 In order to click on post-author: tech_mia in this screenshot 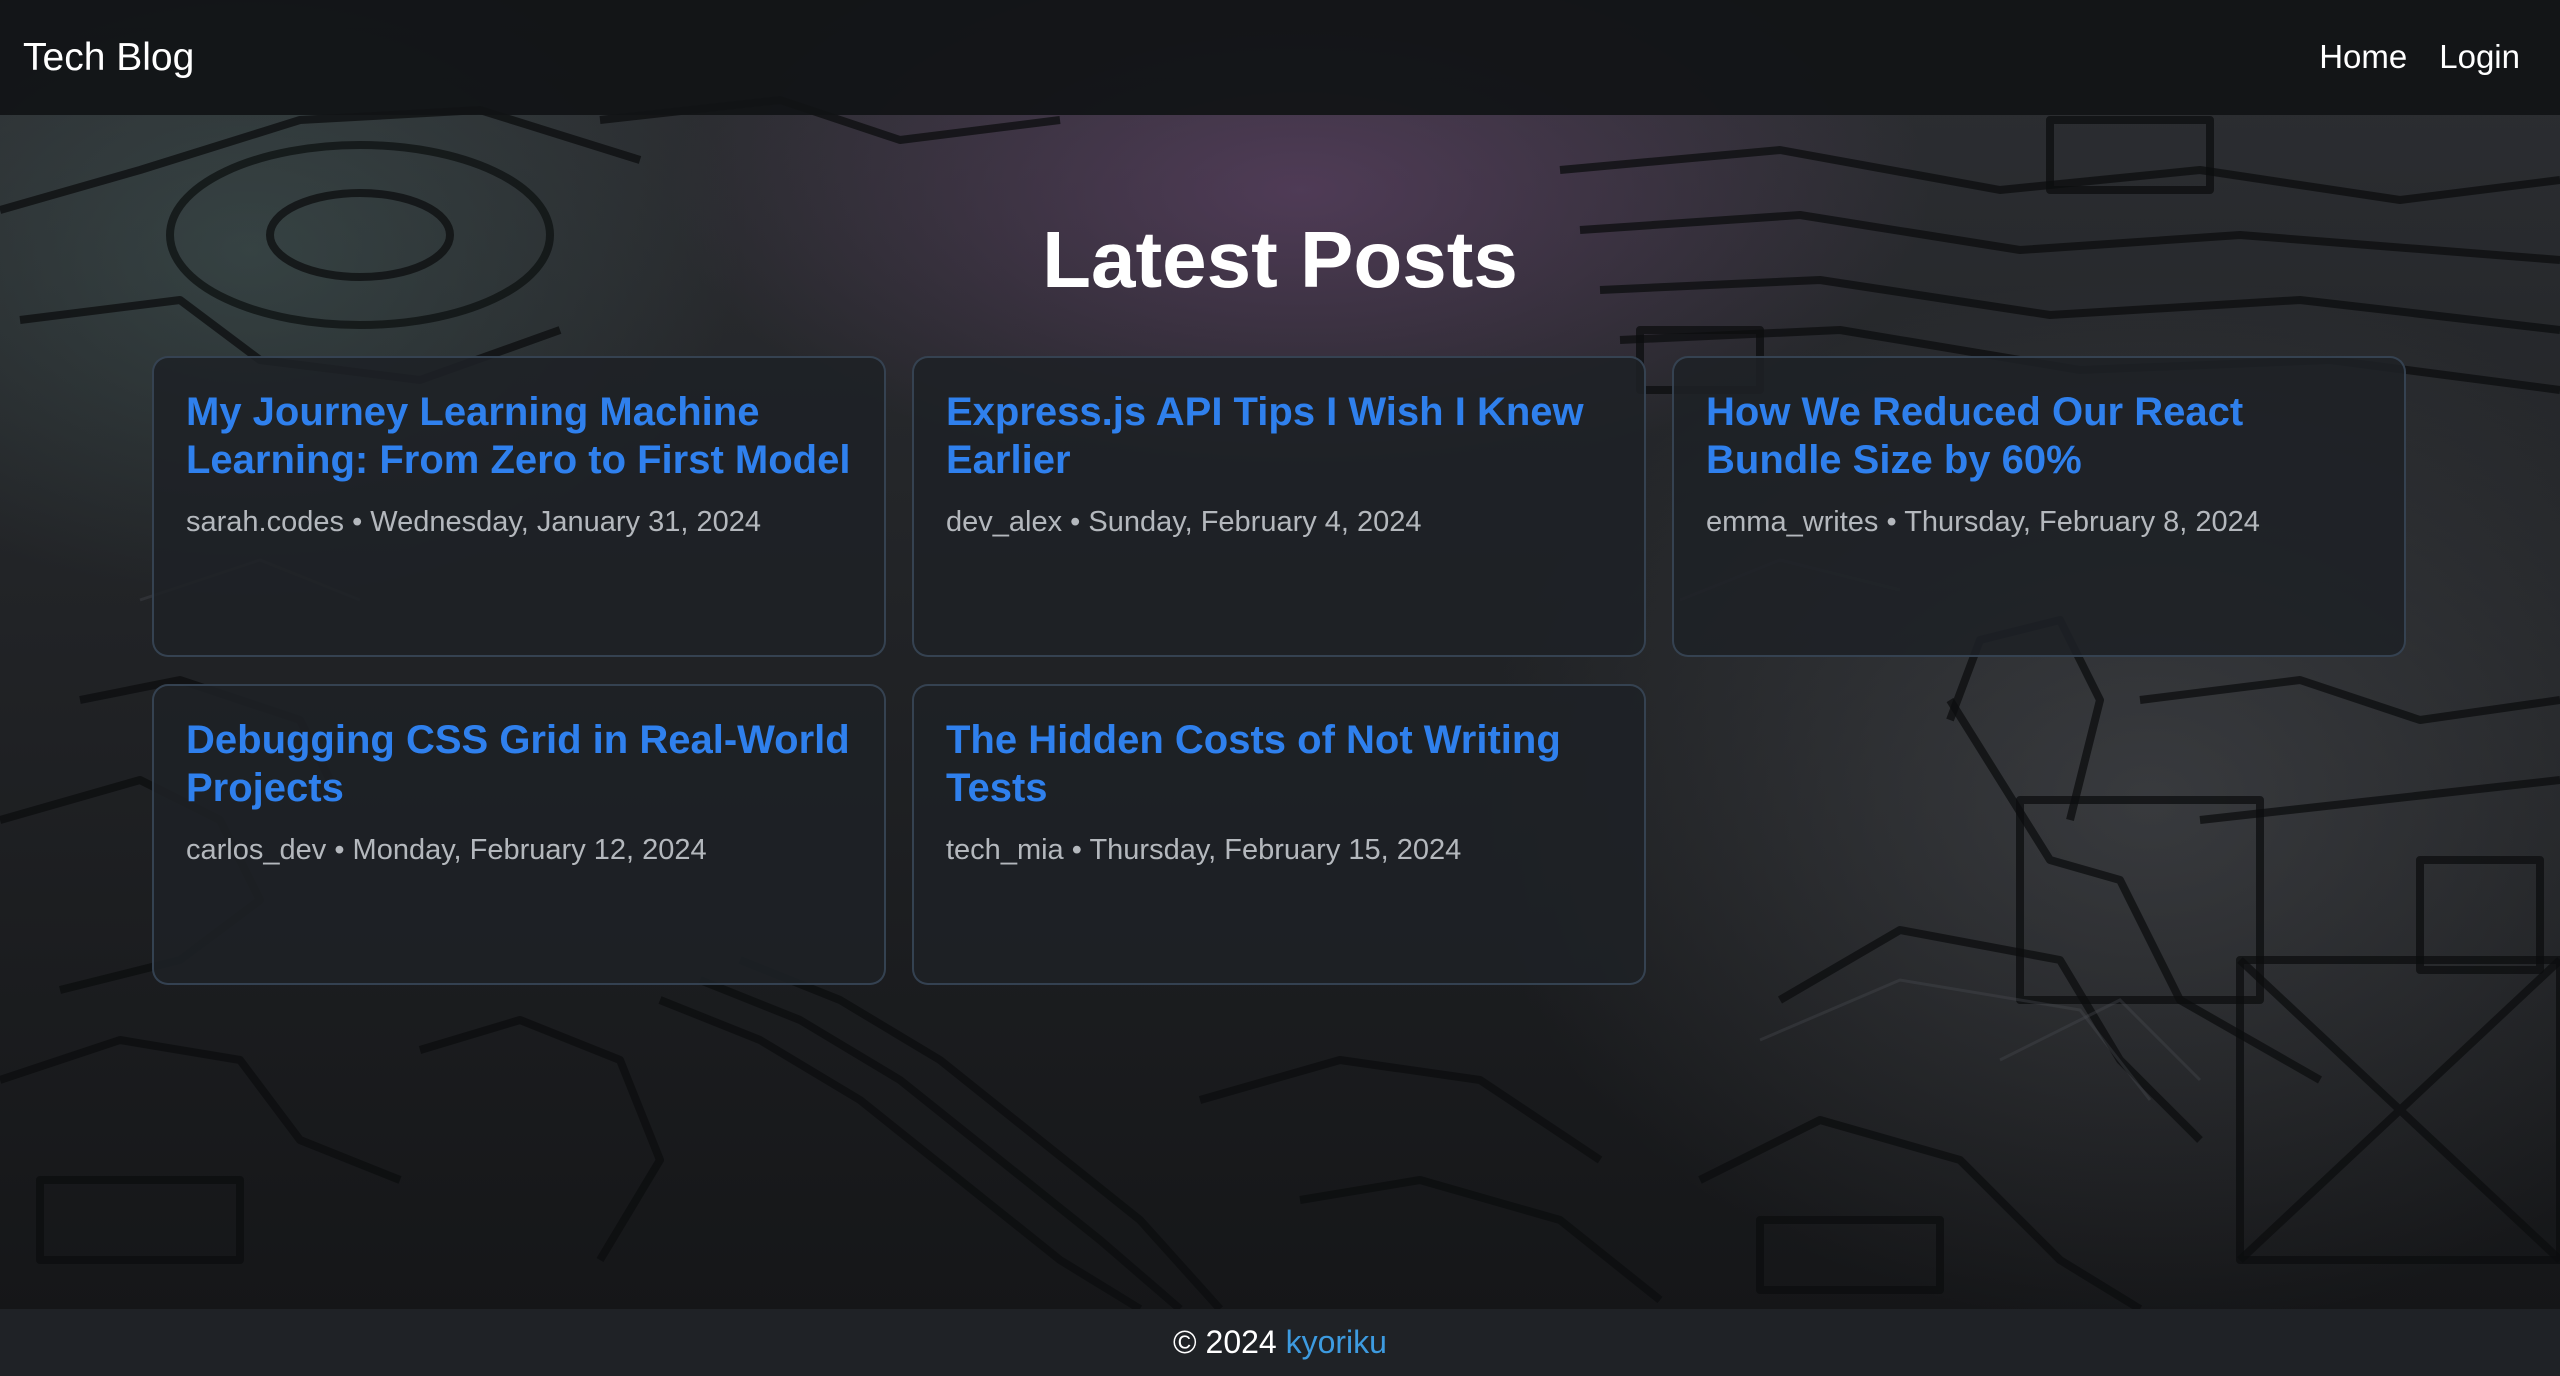, I will do `click(1005, 850)`.